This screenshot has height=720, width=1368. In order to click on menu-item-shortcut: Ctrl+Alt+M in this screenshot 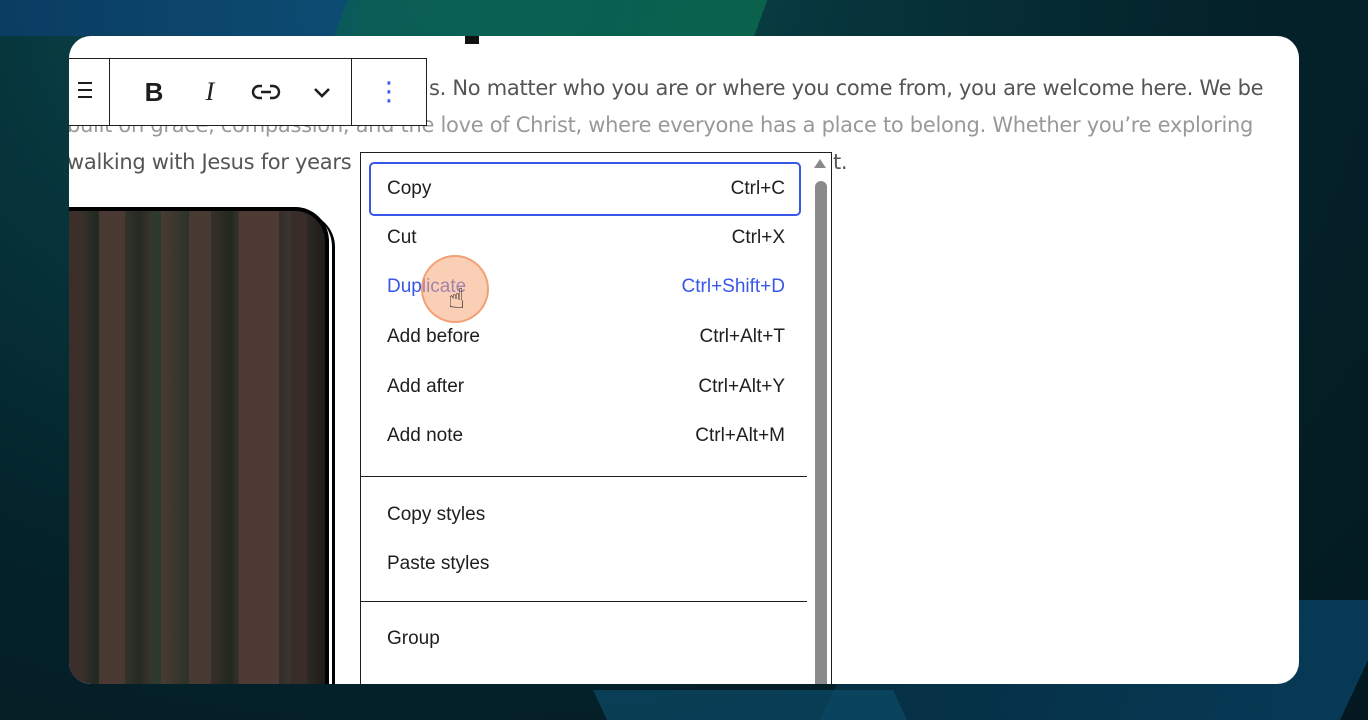, I will do `click(740, 435)`.